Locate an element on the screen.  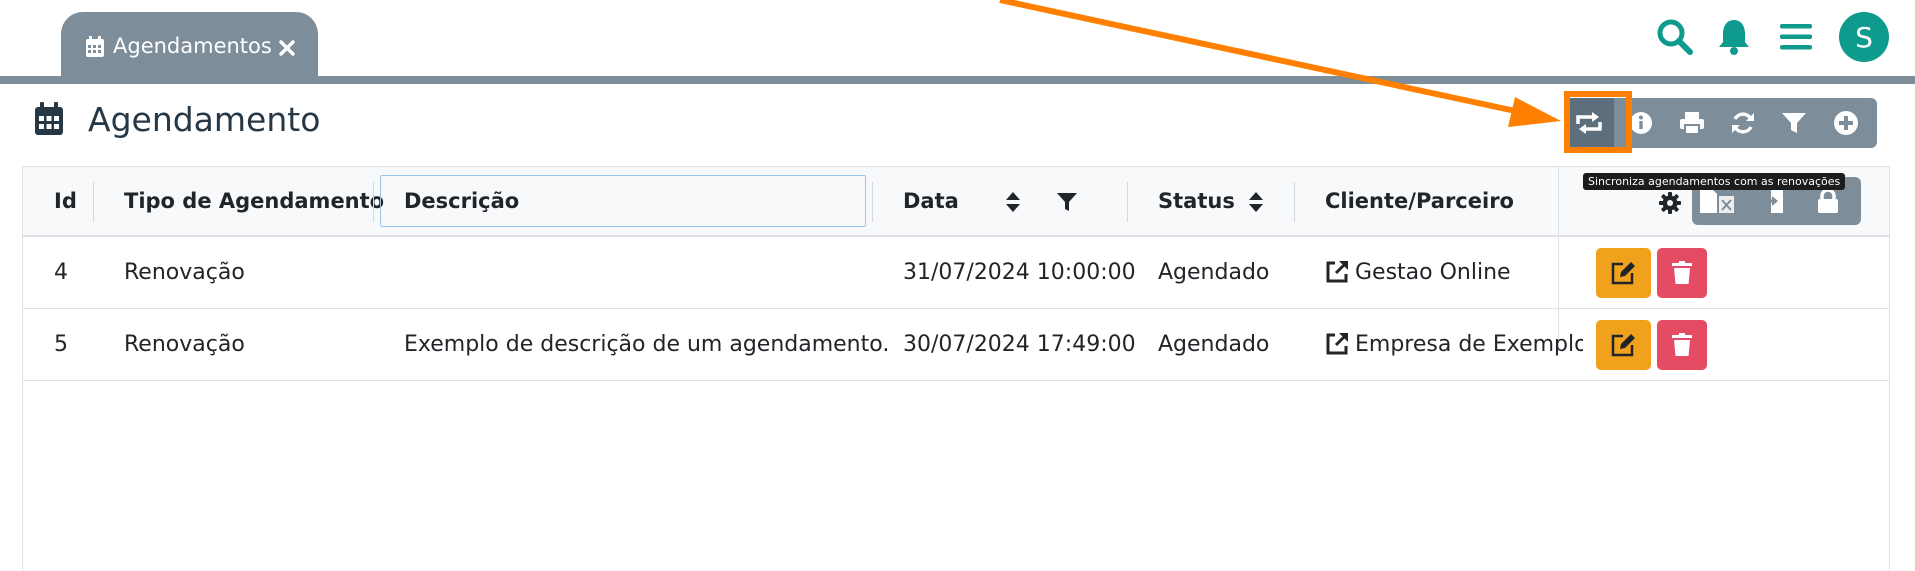
cell-id: 4 is located at coordinates (61, 272).